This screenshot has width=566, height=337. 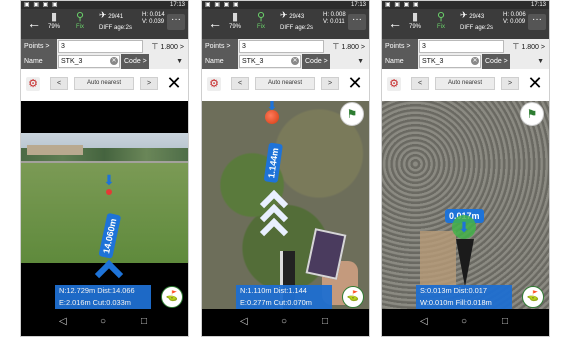 I want to click on h-error: H: 0.014, so click(x=153, y=15).